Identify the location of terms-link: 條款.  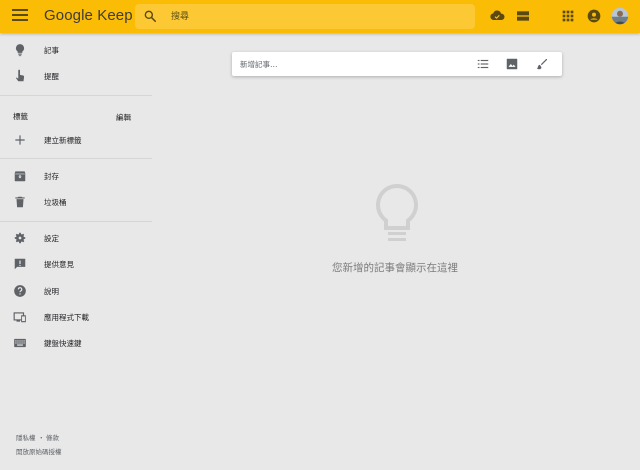
(52, 437).